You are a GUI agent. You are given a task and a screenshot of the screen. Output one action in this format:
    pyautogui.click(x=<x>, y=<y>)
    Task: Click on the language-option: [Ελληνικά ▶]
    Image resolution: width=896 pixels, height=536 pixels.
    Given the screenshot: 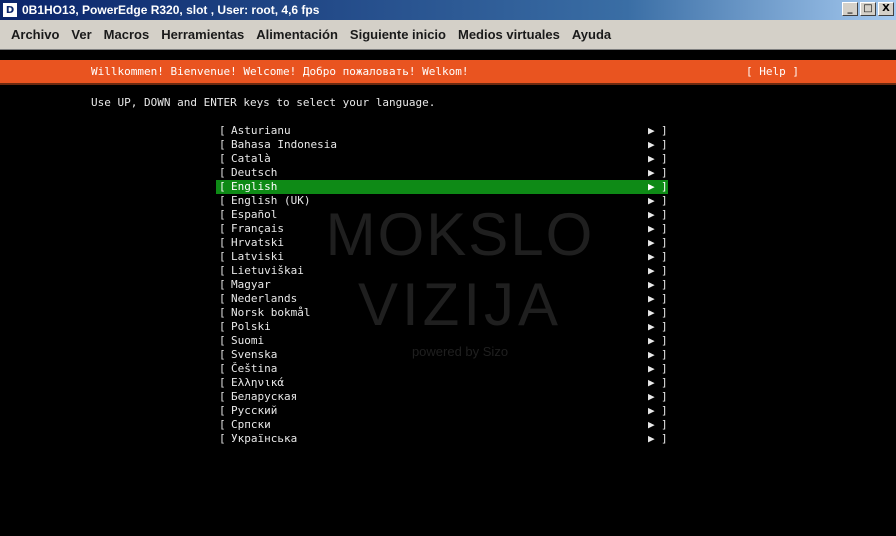 What is the action you would take?
    pyautogui.click(x=442, y=383)
    